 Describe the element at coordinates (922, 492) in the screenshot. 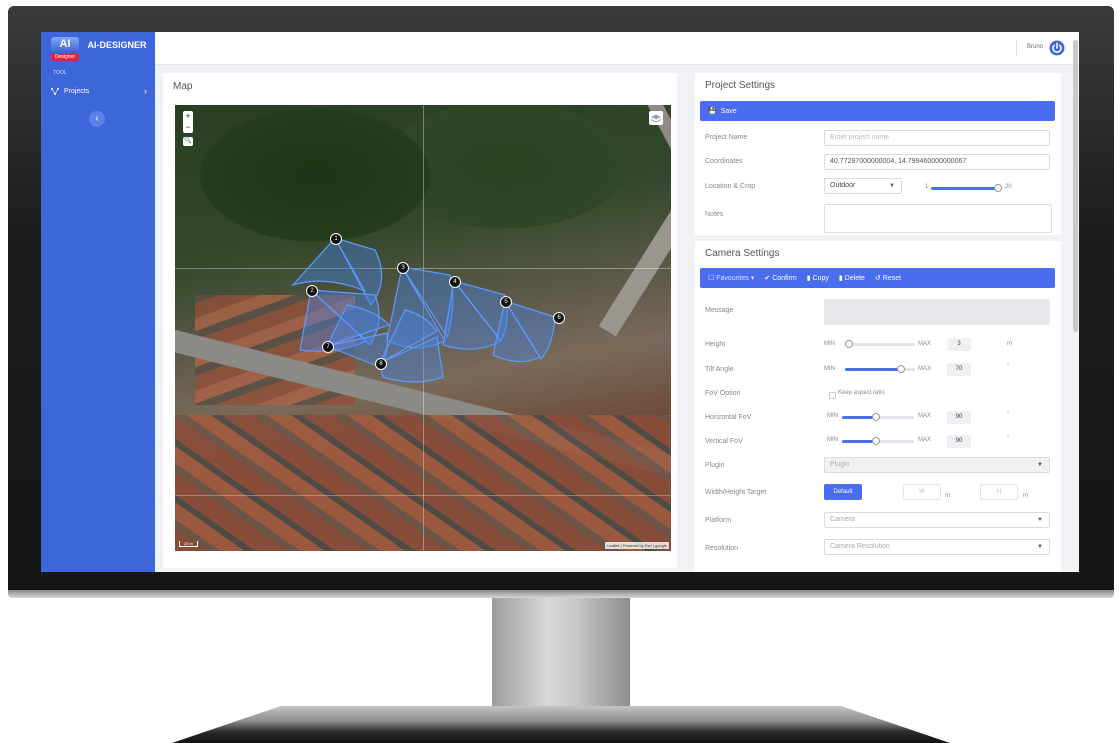

I see `width-input: W` at that location.